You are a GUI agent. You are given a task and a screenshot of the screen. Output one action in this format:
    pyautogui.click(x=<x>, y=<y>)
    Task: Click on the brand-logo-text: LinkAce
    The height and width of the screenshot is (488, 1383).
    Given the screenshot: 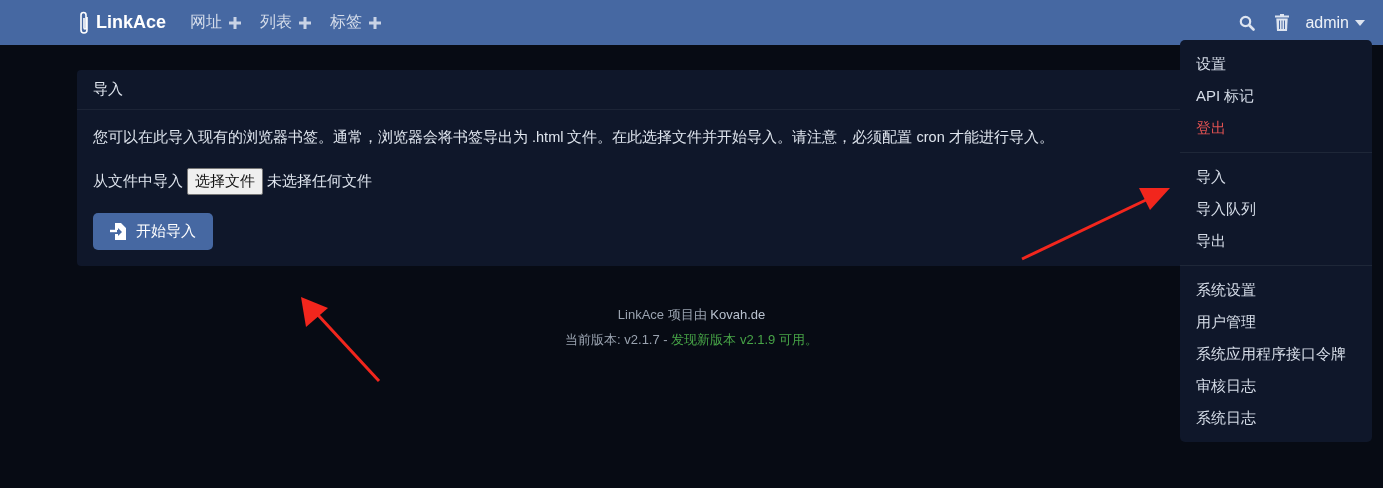 What is the action you would take?
    pyautogui.click(x=131, y=22)
    